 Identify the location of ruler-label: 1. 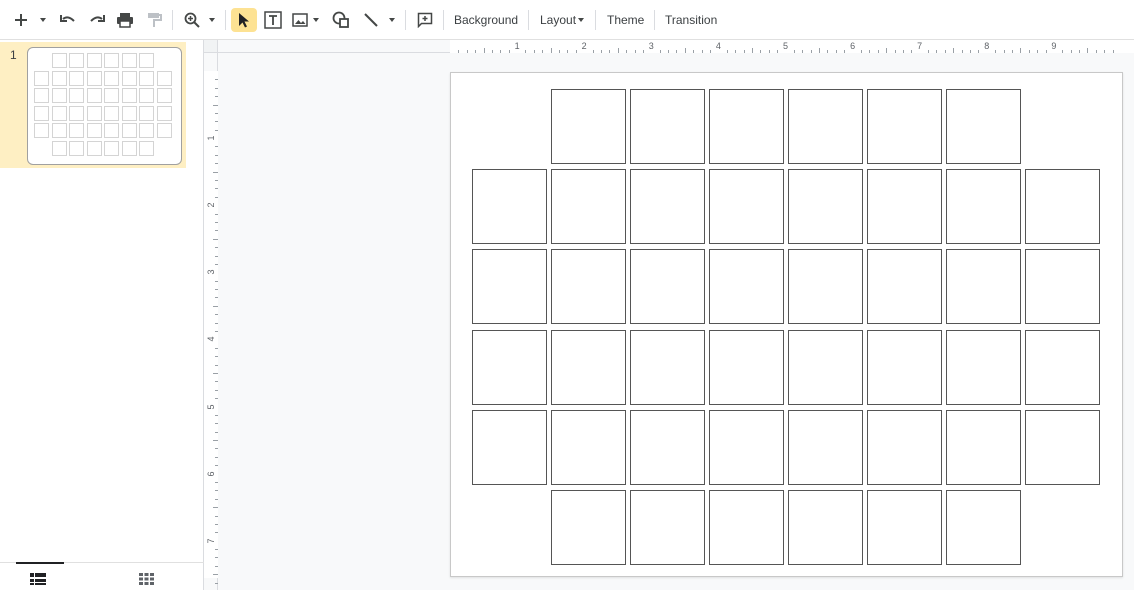
(517, 46).